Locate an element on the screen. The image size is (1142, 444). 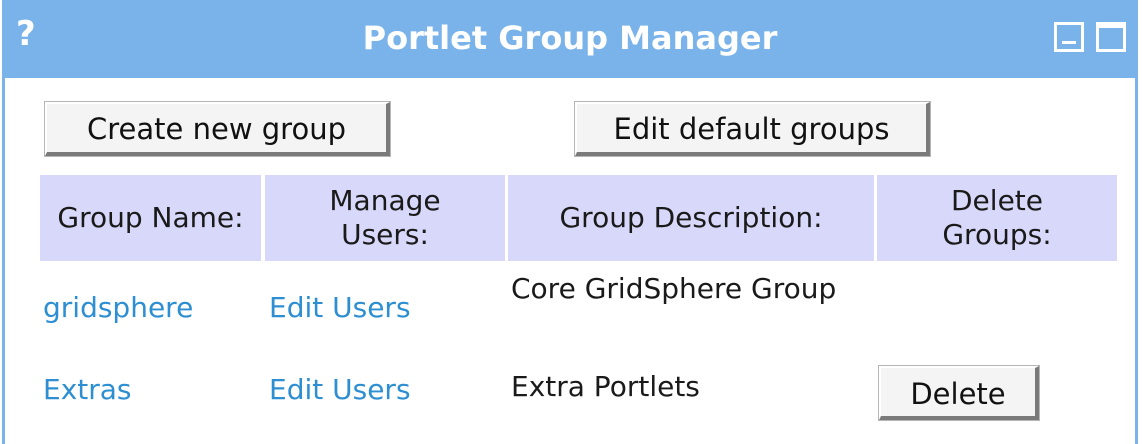
column-header-manage-users-label: Manage Users: is located at coordinates (385, 217).